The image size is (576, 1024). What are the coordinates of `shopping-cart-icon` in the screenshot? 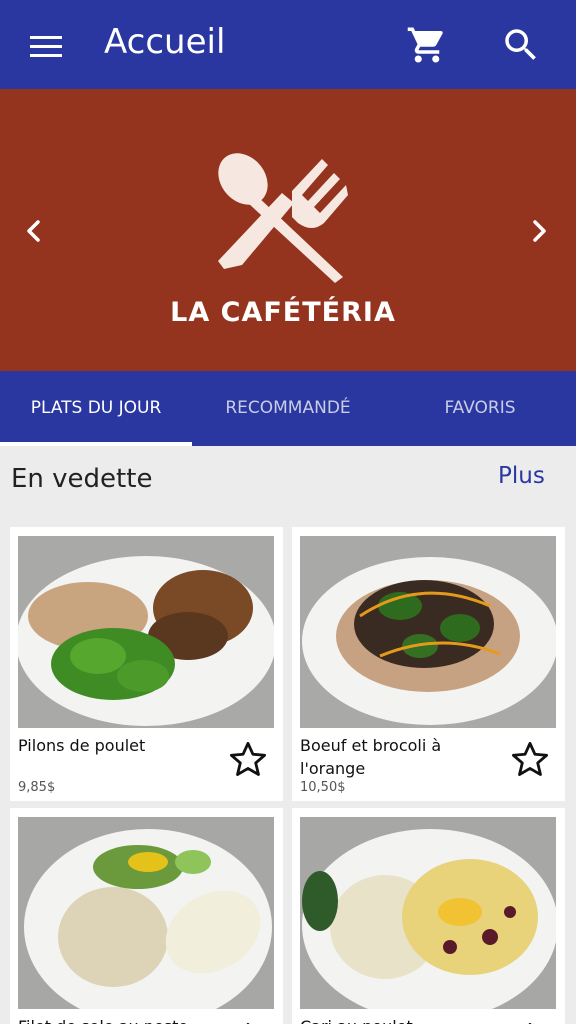 It's located at (427, 45).